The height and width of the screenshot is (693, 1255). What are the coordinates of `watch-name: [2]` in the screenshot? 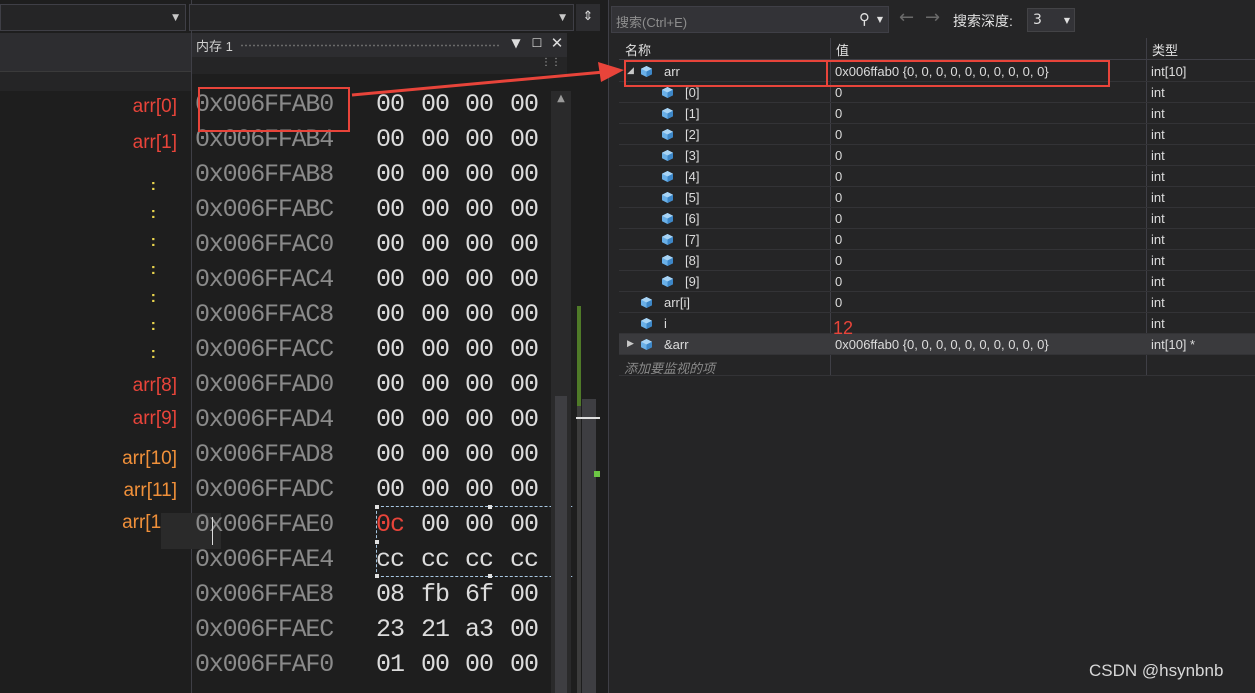 It's located at (692, 134).